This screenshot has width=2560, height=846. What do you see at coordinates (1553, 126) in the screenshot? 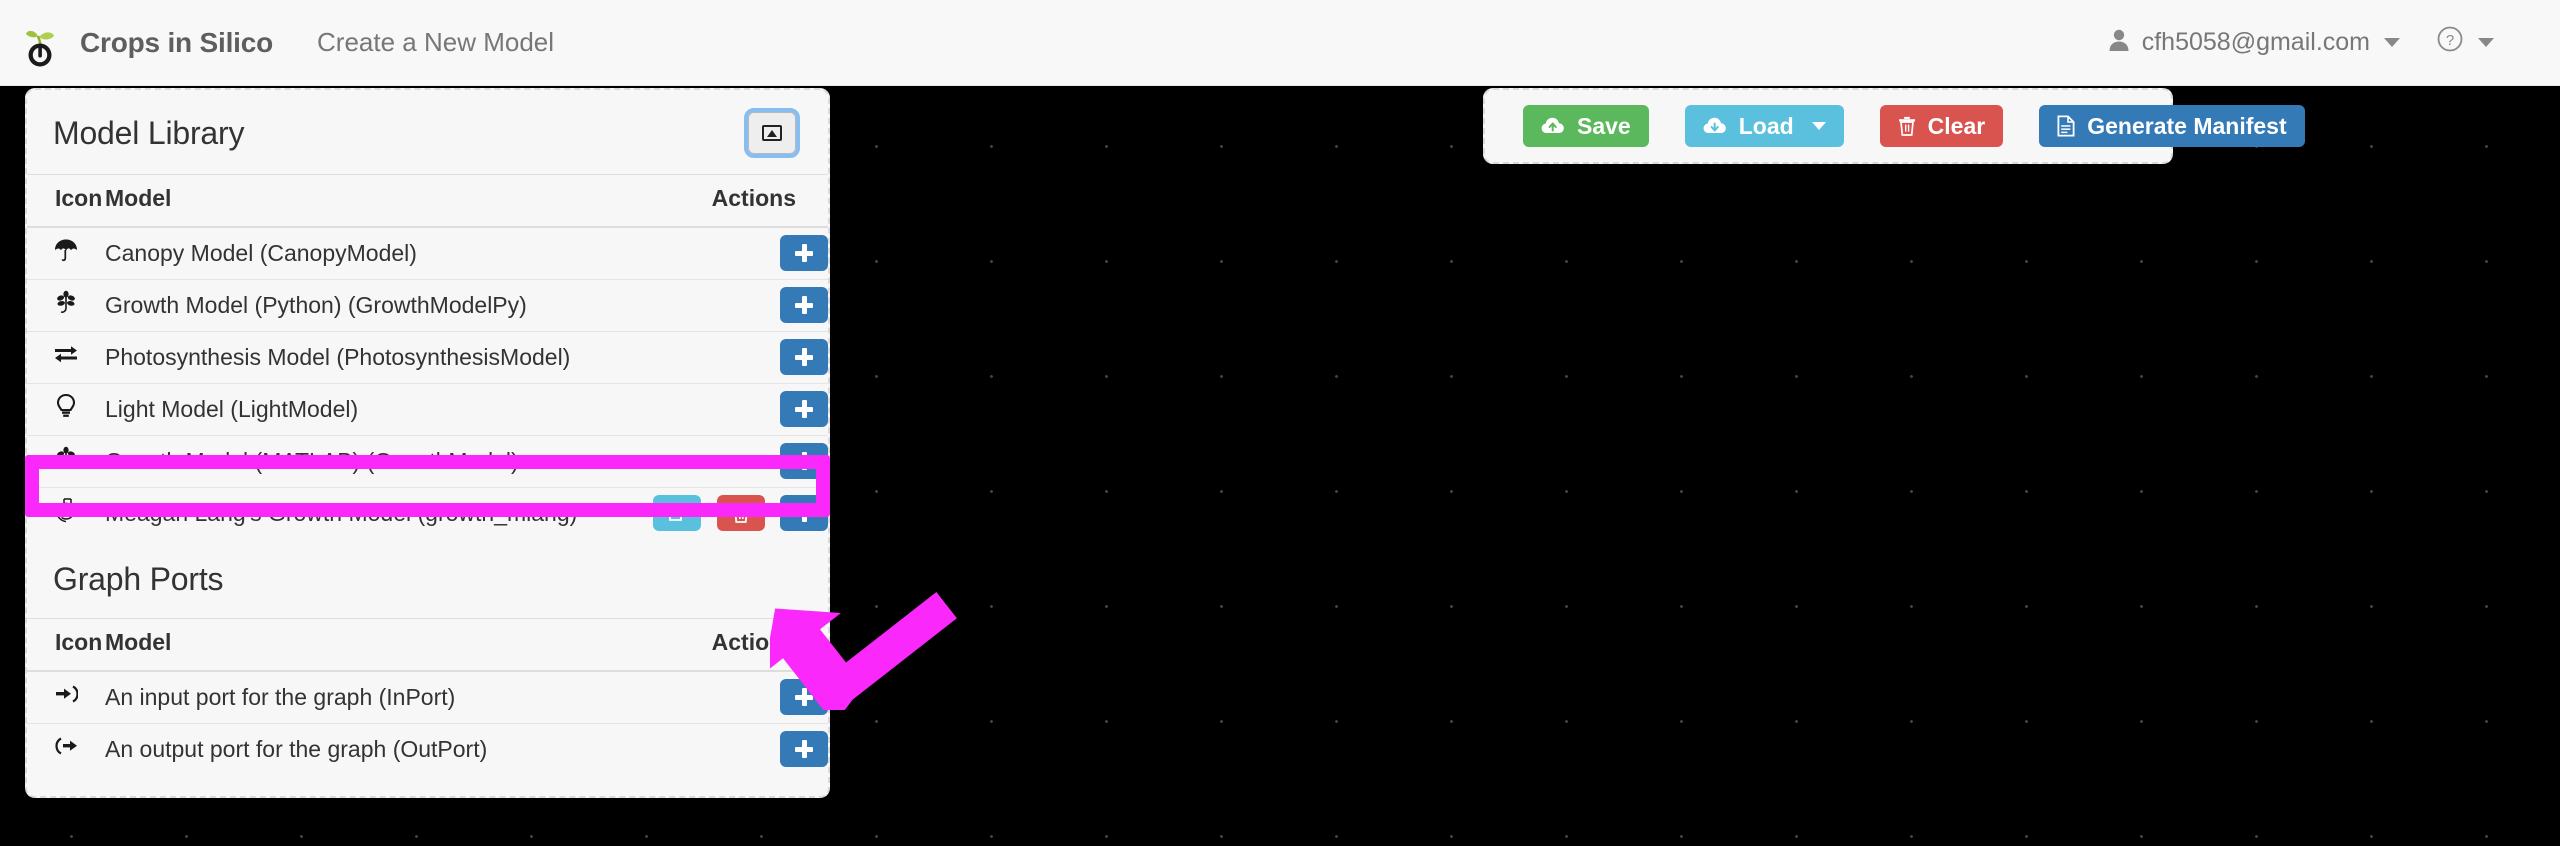
I see `cloud-upload-icon` at bounding box center [1553, 126].